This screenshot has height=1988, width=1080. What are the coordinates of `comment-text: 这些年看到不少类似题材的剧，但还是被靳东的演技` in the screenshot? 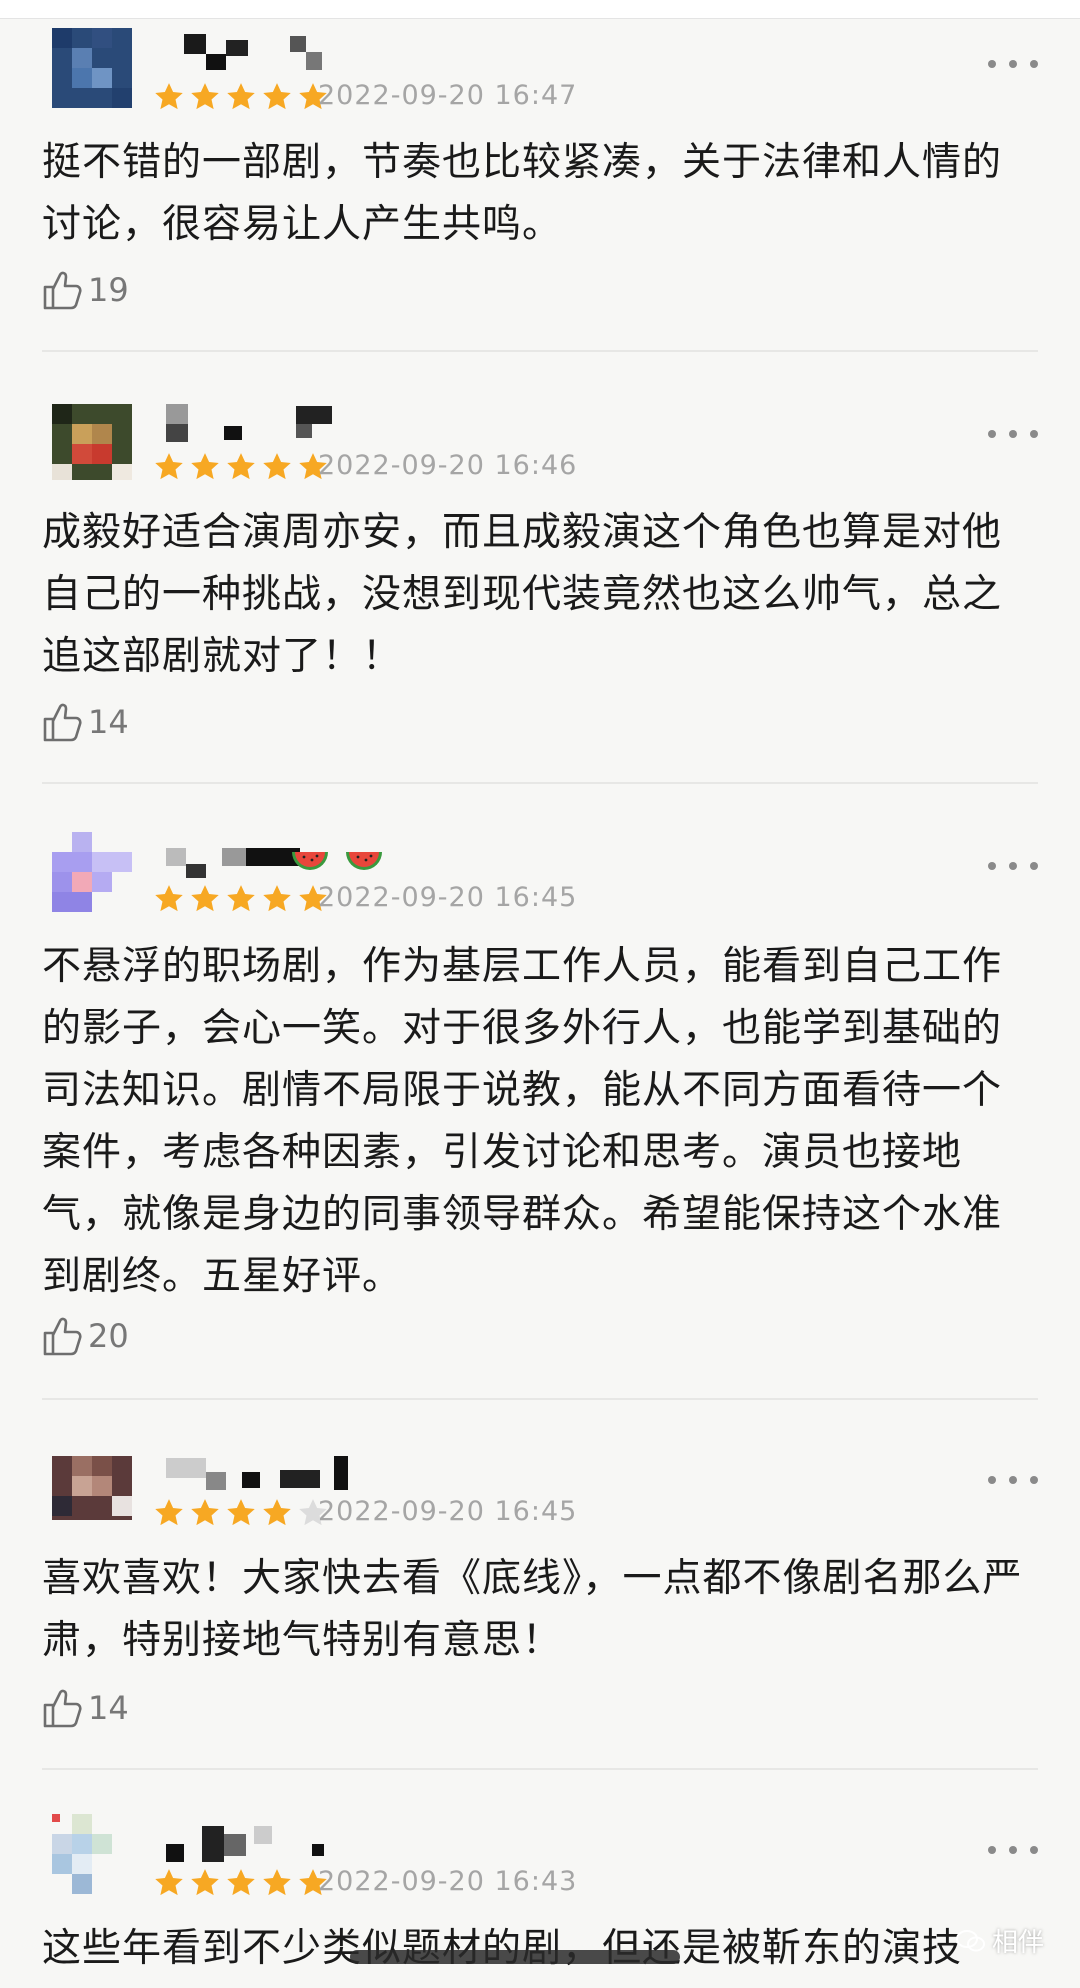 It's located at (502, 1948).